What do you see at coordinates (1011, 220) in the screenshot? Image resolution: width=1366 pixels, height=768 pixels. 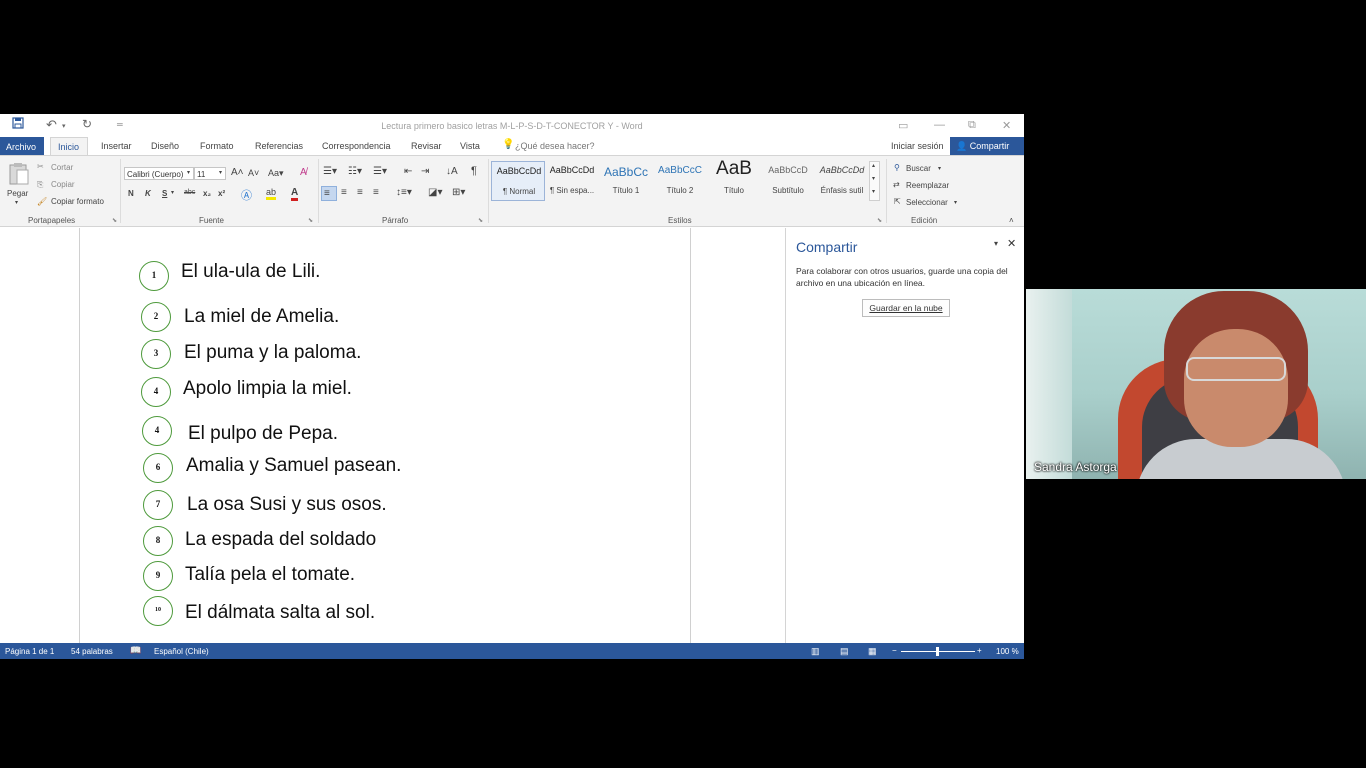 I see `collapse-ribbon-icon: ˄` at bounding box center [1011, 220].